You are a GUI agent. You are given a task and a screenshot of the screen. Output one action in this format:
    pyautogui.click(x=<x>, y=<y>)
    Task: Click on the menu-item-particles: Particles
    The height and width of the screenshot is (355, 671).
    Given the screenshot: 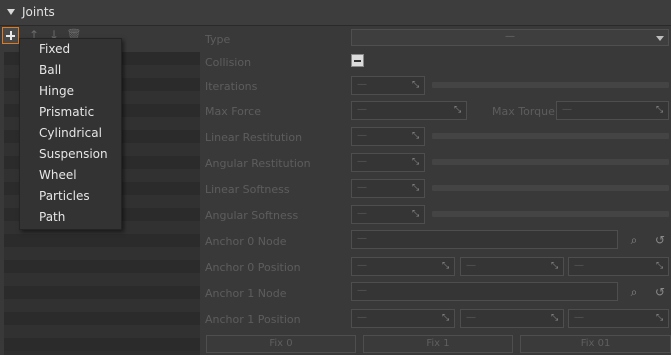 What is the action you would take?
    pyautogui.click(x=70, y=196)
    